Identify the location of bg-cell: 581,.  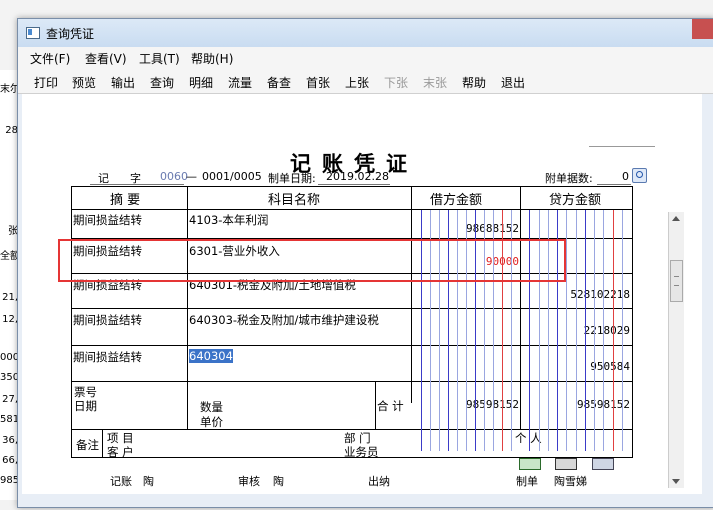
(9, 419).